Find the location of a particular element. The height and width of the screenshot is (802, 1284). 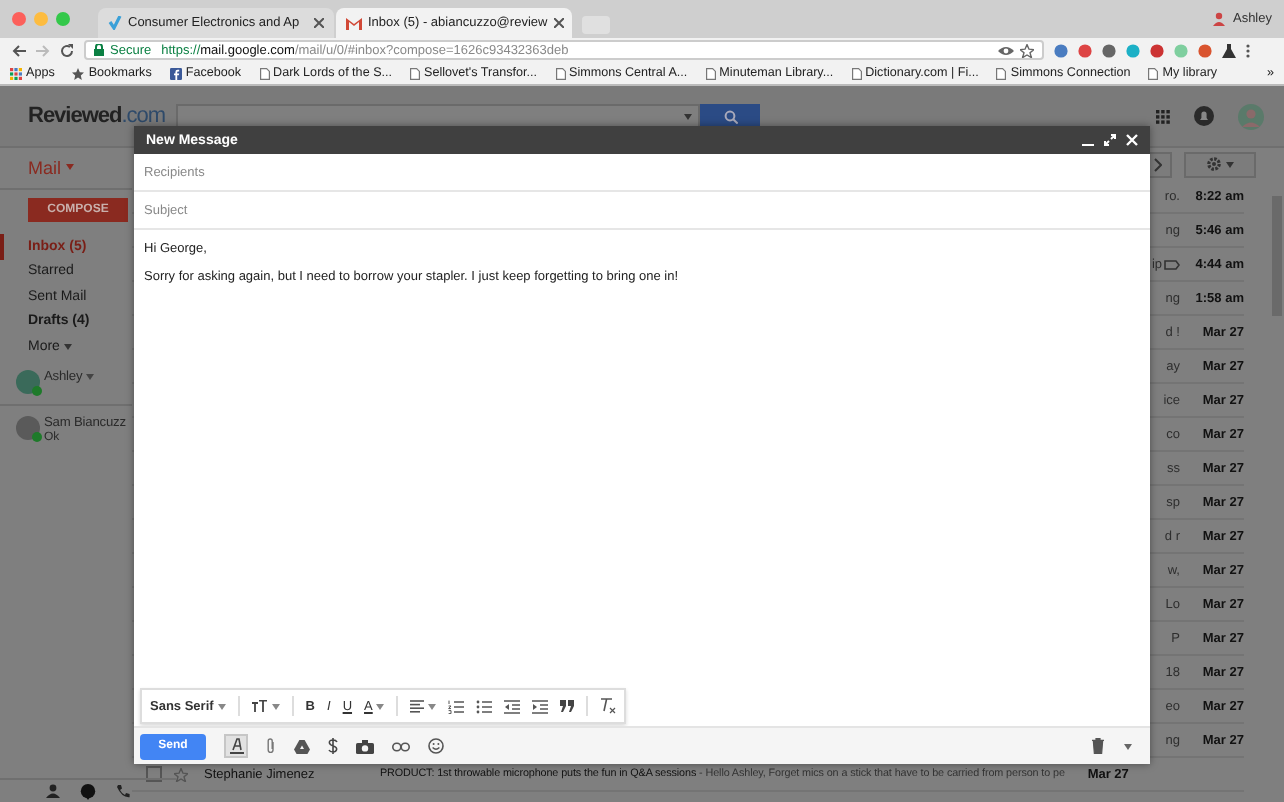

formatting-toggle is located at coordinates (236, 746).